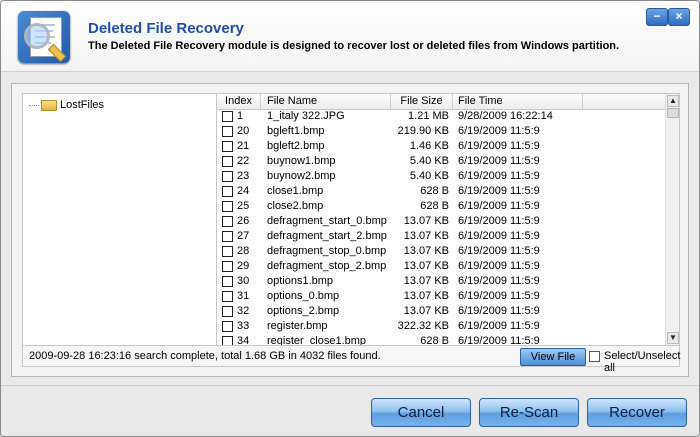 This screenshot has height=437, width=700. What do you see at coordinates (243, 161) in the screenshot?
I see `row-index: 22` at bounding box center [243, 161].